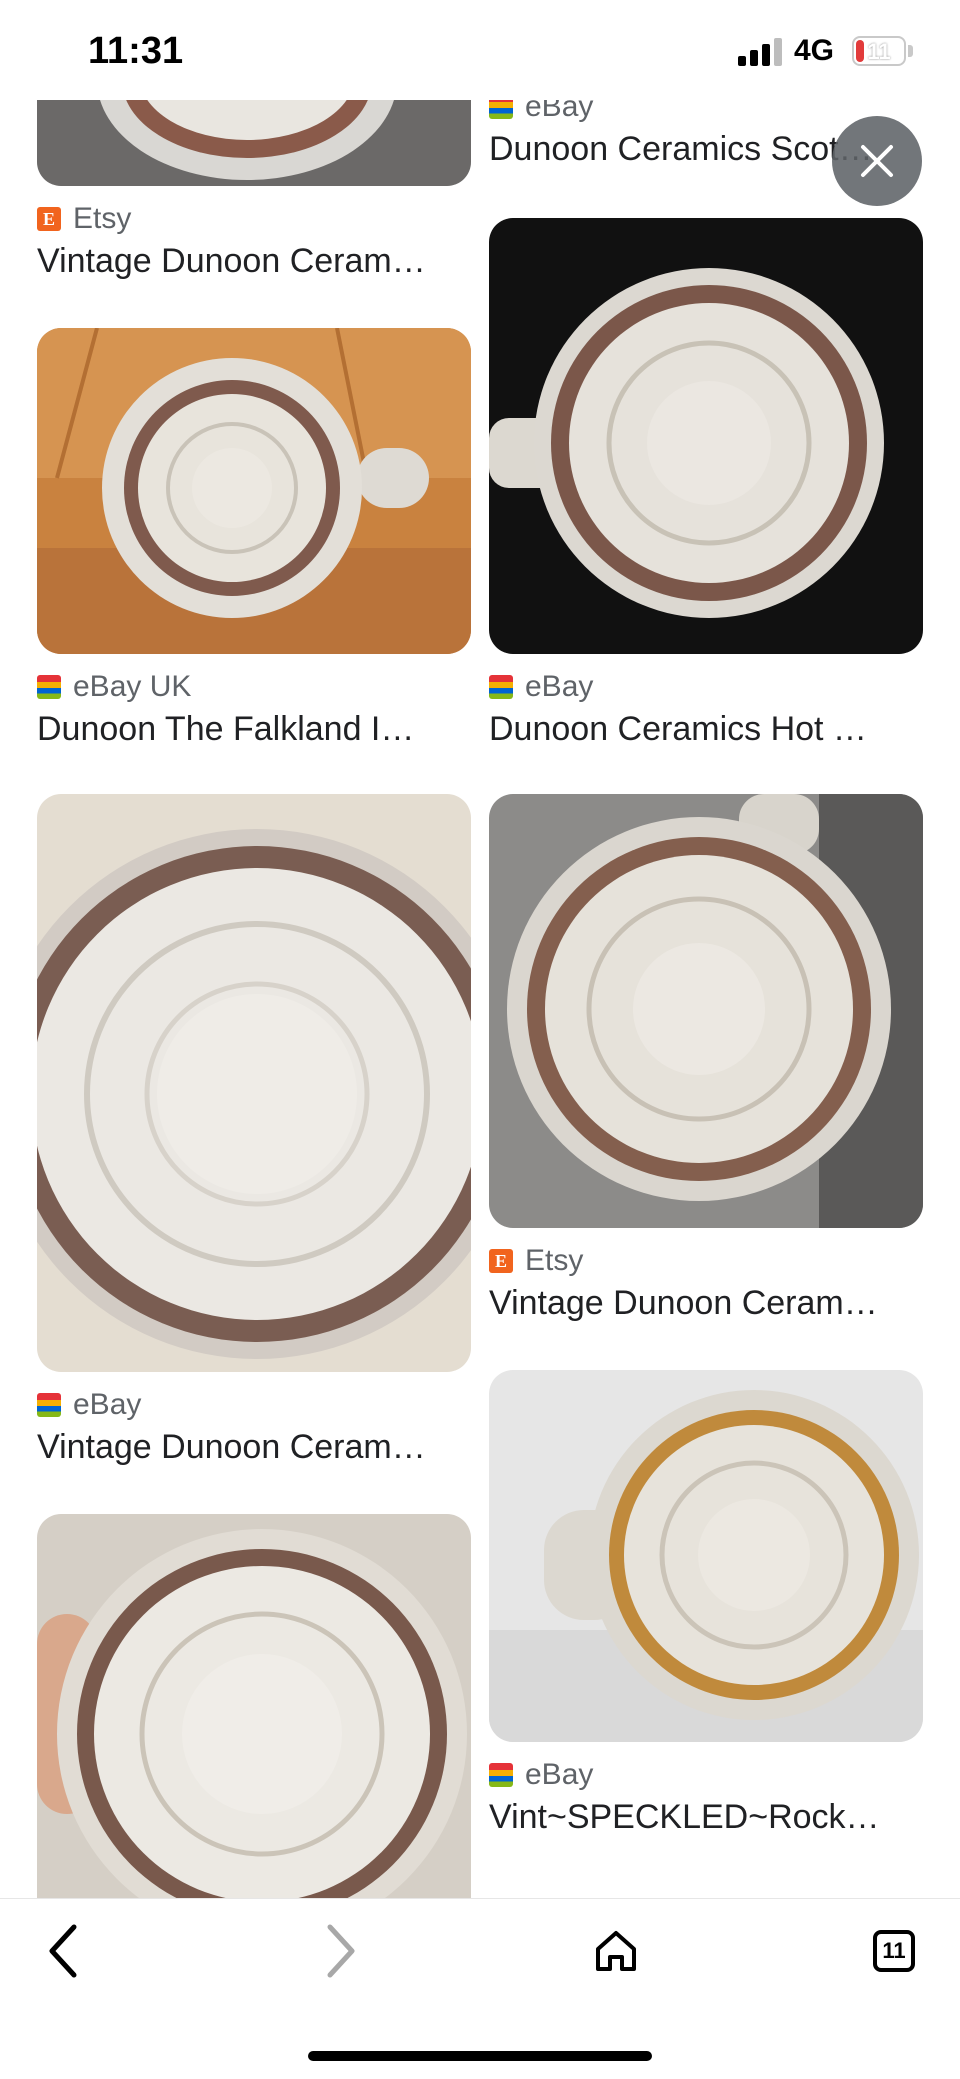 The image size is (960, 2079). Describe the element at coordinates (136, 51) in the screenshot. I see `status-time: 11:31` at that location.